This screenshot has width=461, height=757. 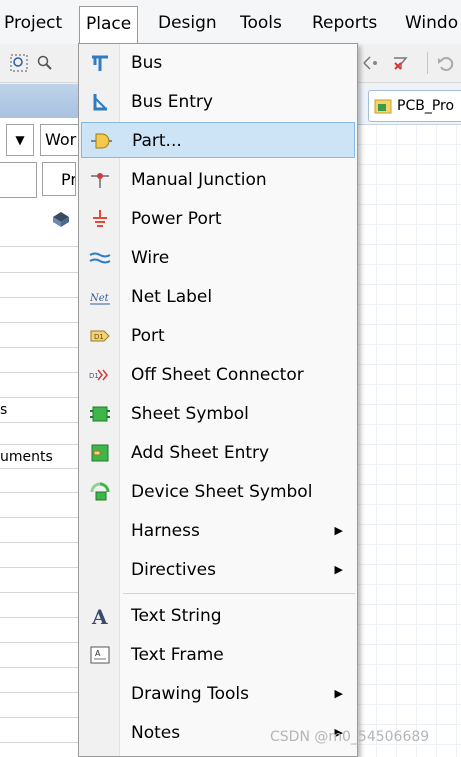 What do you see at coordinates (59, 179) in the screenshot?
I see `project-combo: Pr` at bounding box center [59, 179].